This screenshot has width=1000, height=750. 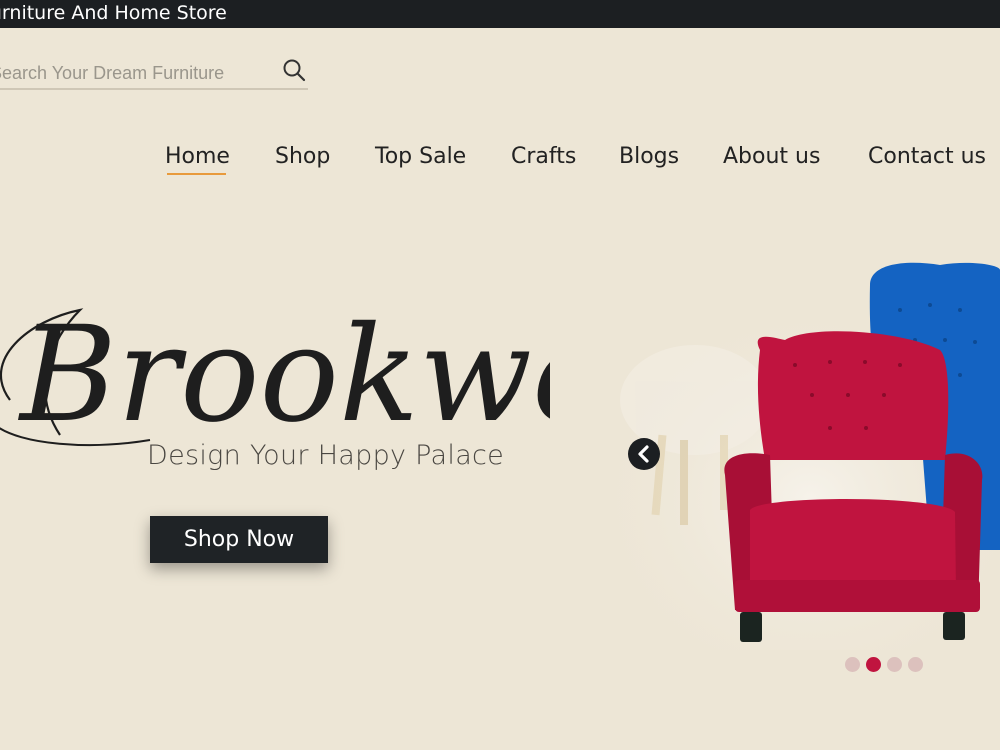 What do you see at coordinates (239, 539) in the screenshot?
I see `shop-now-button: Shop Now` at bounding box center [239, 539].